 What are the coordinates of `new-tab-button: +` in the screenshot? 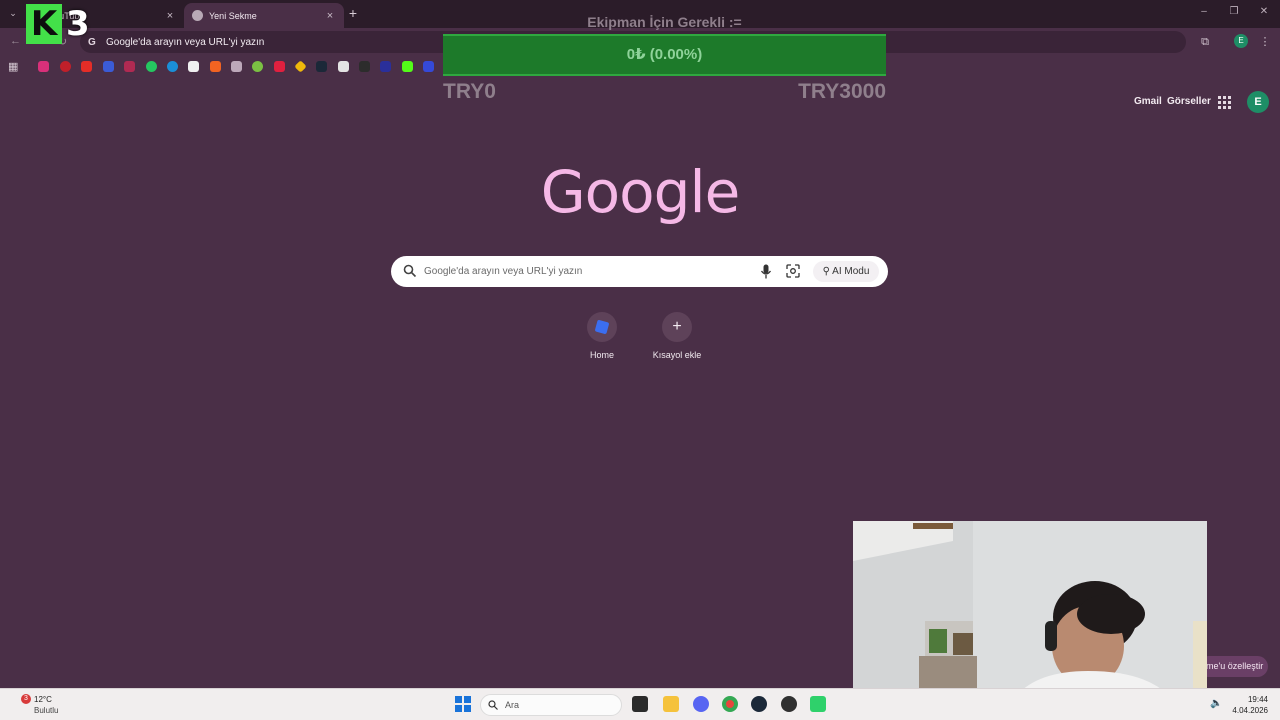 It's located at (353, 13).